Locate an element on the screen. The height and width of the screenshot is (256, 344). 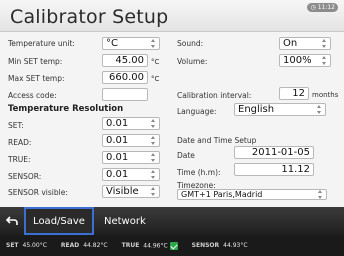
status-set: SET 45.00°C is located at coordinates (26, 245).